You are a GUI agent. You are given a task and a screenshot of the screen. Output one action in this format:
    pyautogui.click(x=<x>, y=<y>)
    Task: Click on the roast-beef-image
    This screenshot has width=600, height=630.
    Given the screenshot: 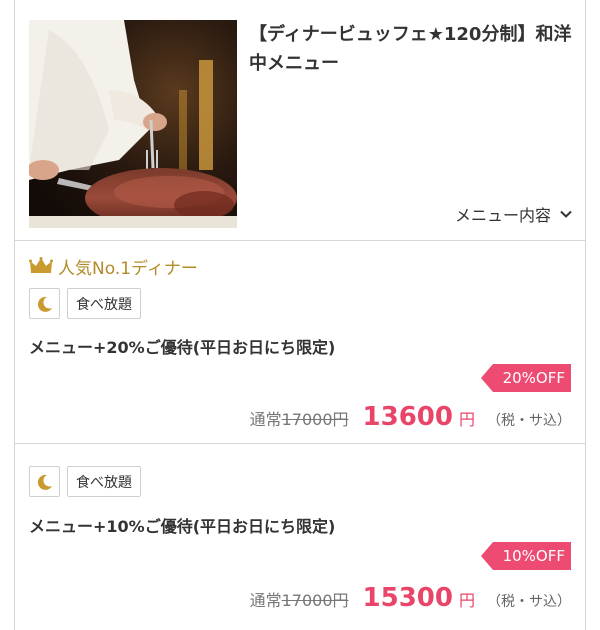 What is the action you would take?
    pyautogui.click(x=133, y=124)
    